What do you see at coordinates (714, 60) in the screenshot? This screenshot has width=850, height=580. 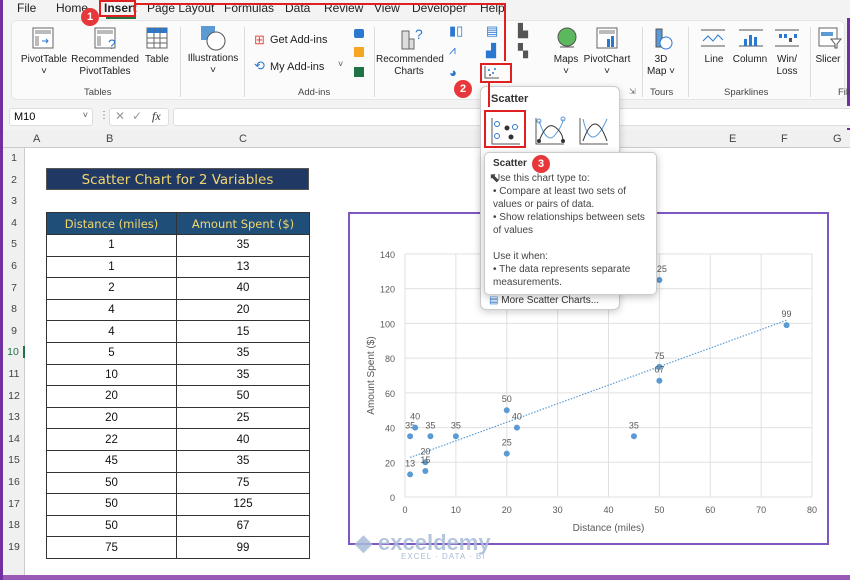 I see `sparkline-line-button: Line` at bounding box center [714, 60].